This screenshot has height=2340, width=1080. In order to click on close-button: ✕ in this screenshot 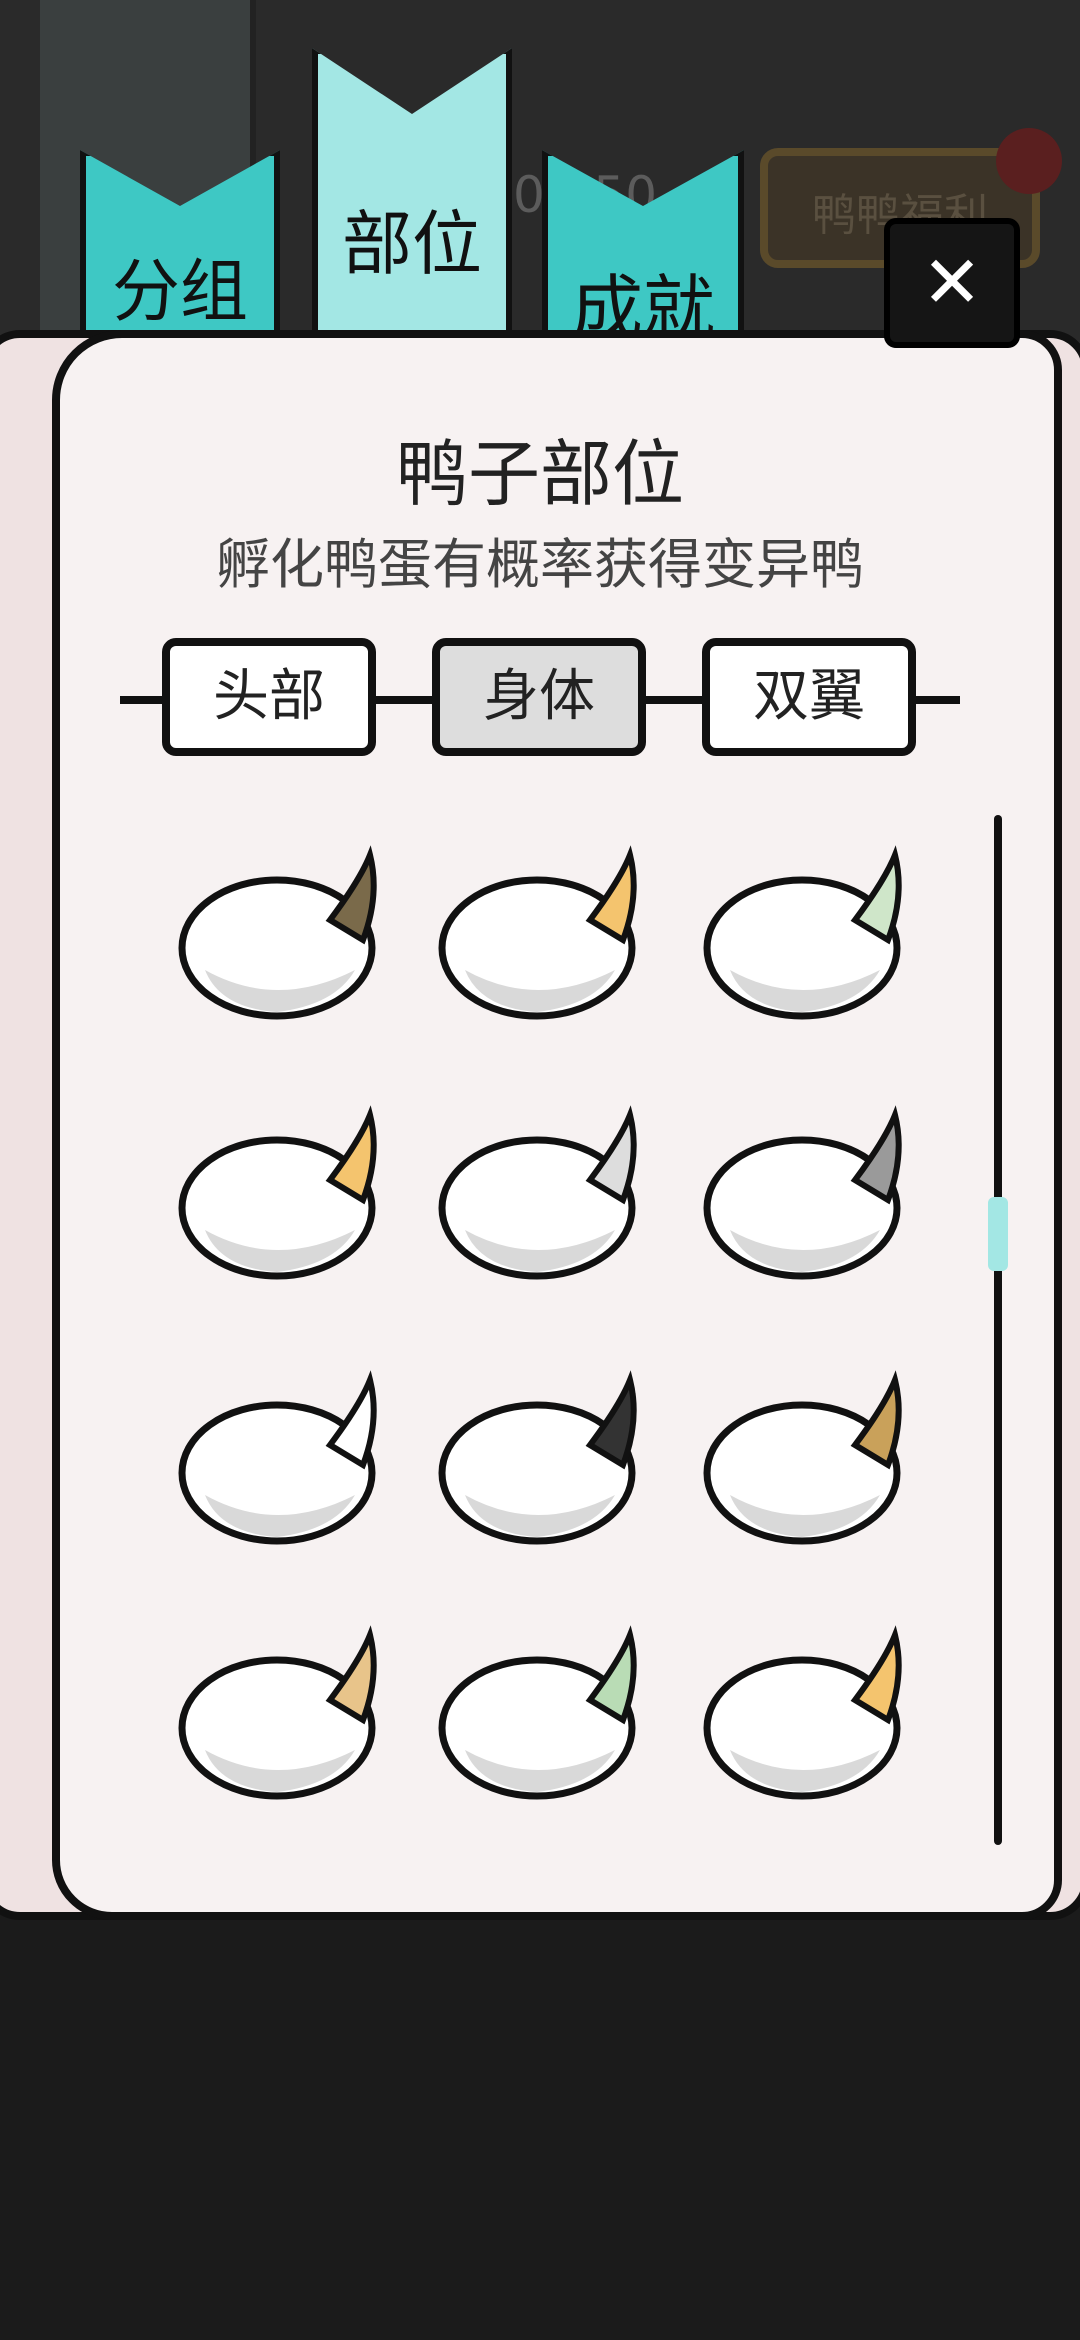, I will do `click(952, 283)`.